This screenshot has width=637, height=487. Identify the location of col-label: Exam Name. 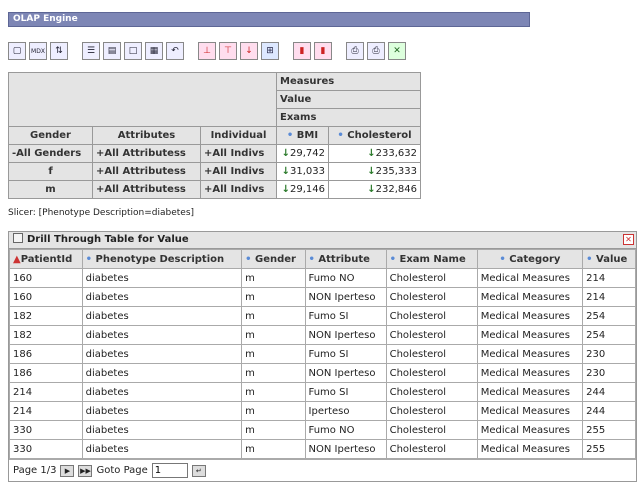
(432, 259).